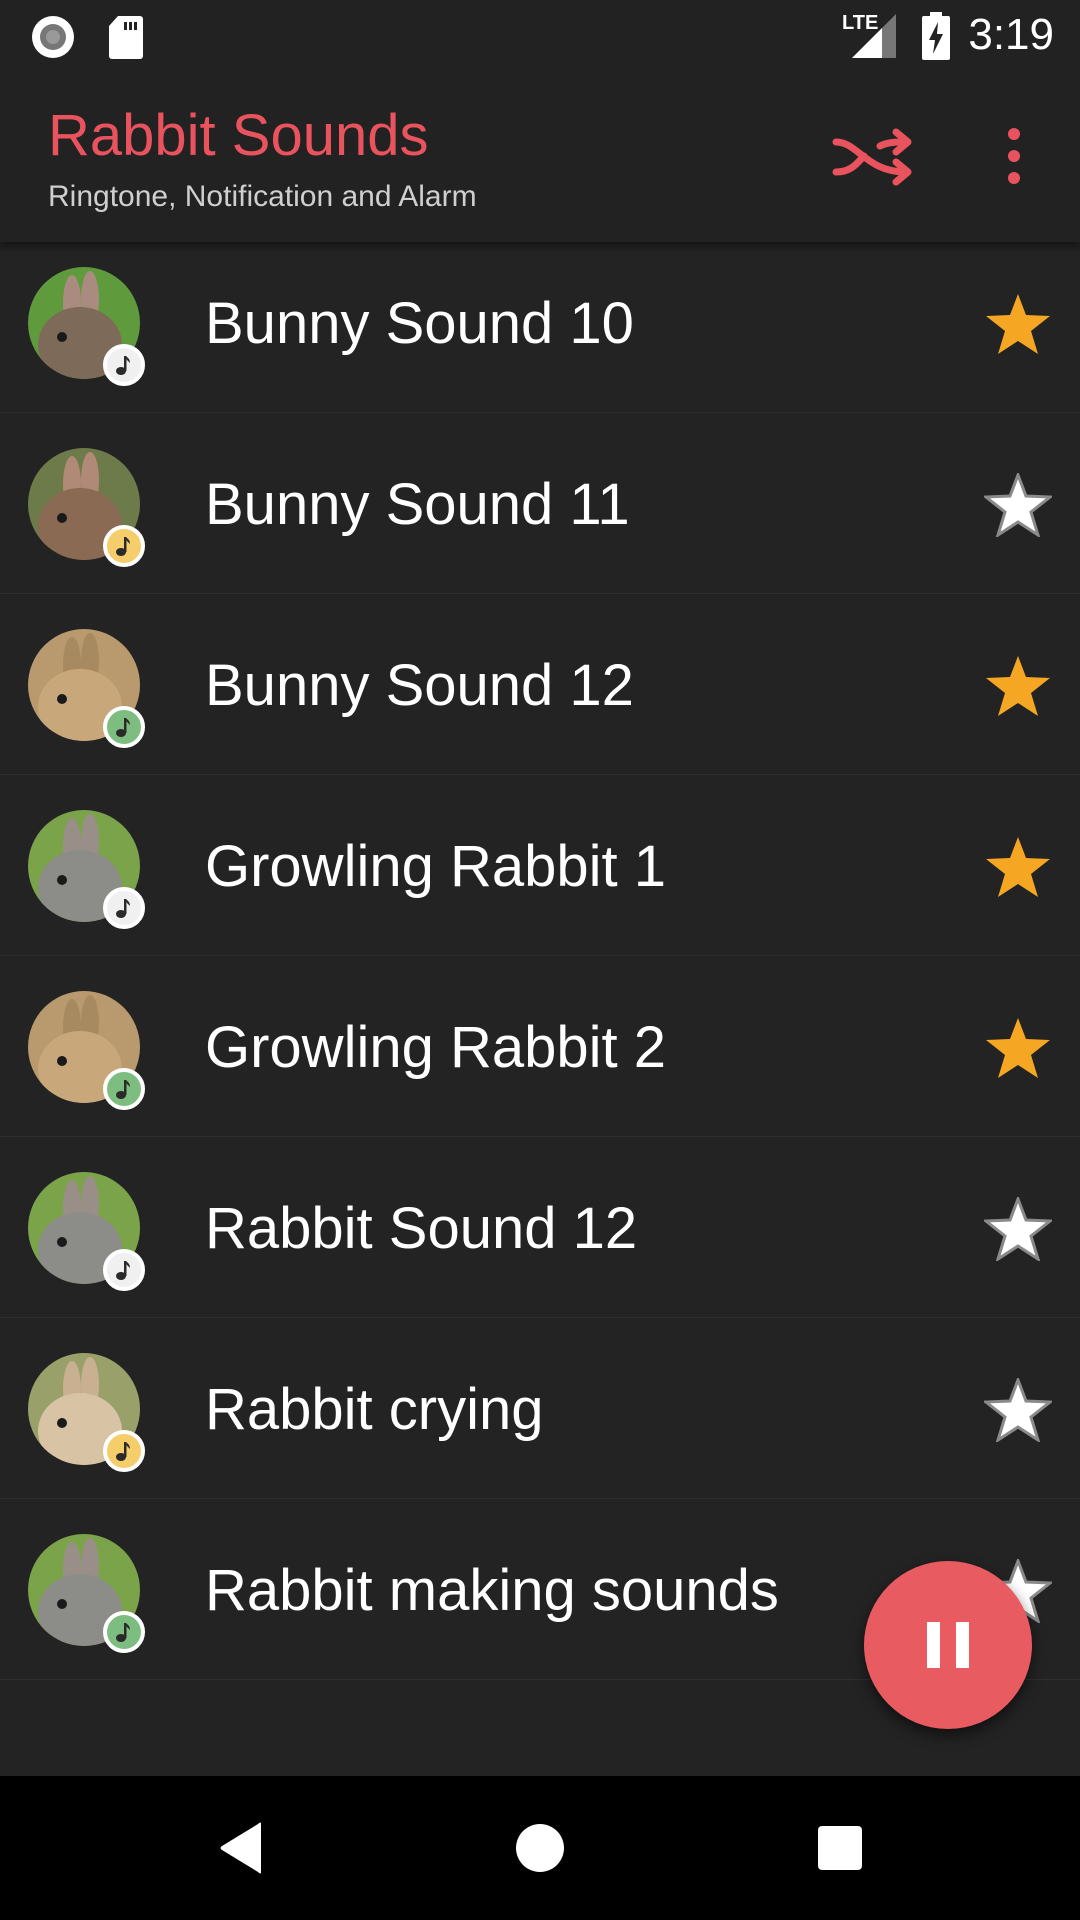  Describe the element at coordinates (872, 157) in the screenshot. I see `shuffle-icon` at that location.